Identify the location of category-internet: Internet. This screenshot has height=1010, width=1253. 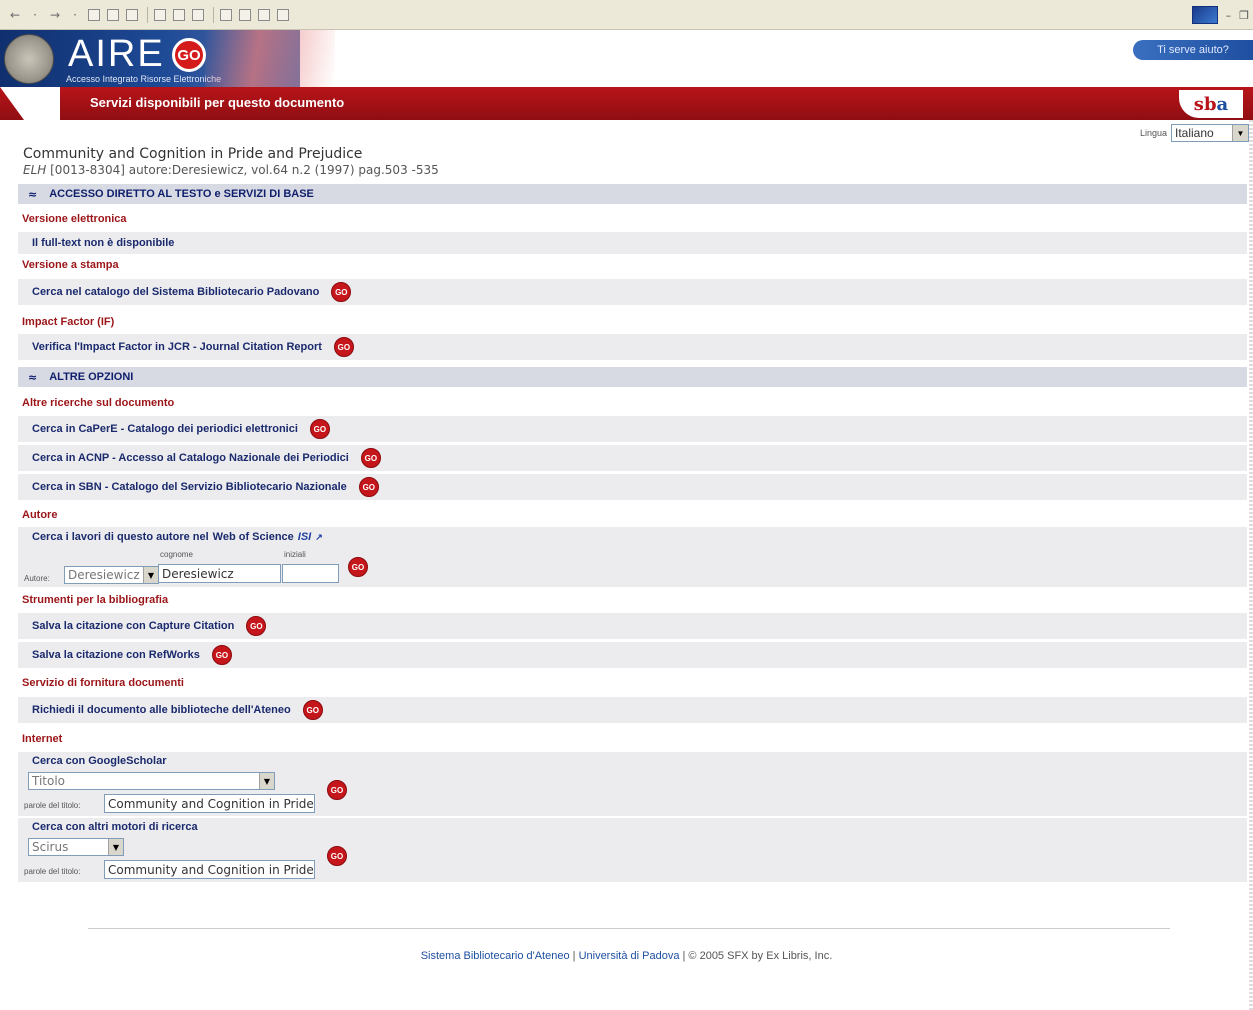
(42, 739).